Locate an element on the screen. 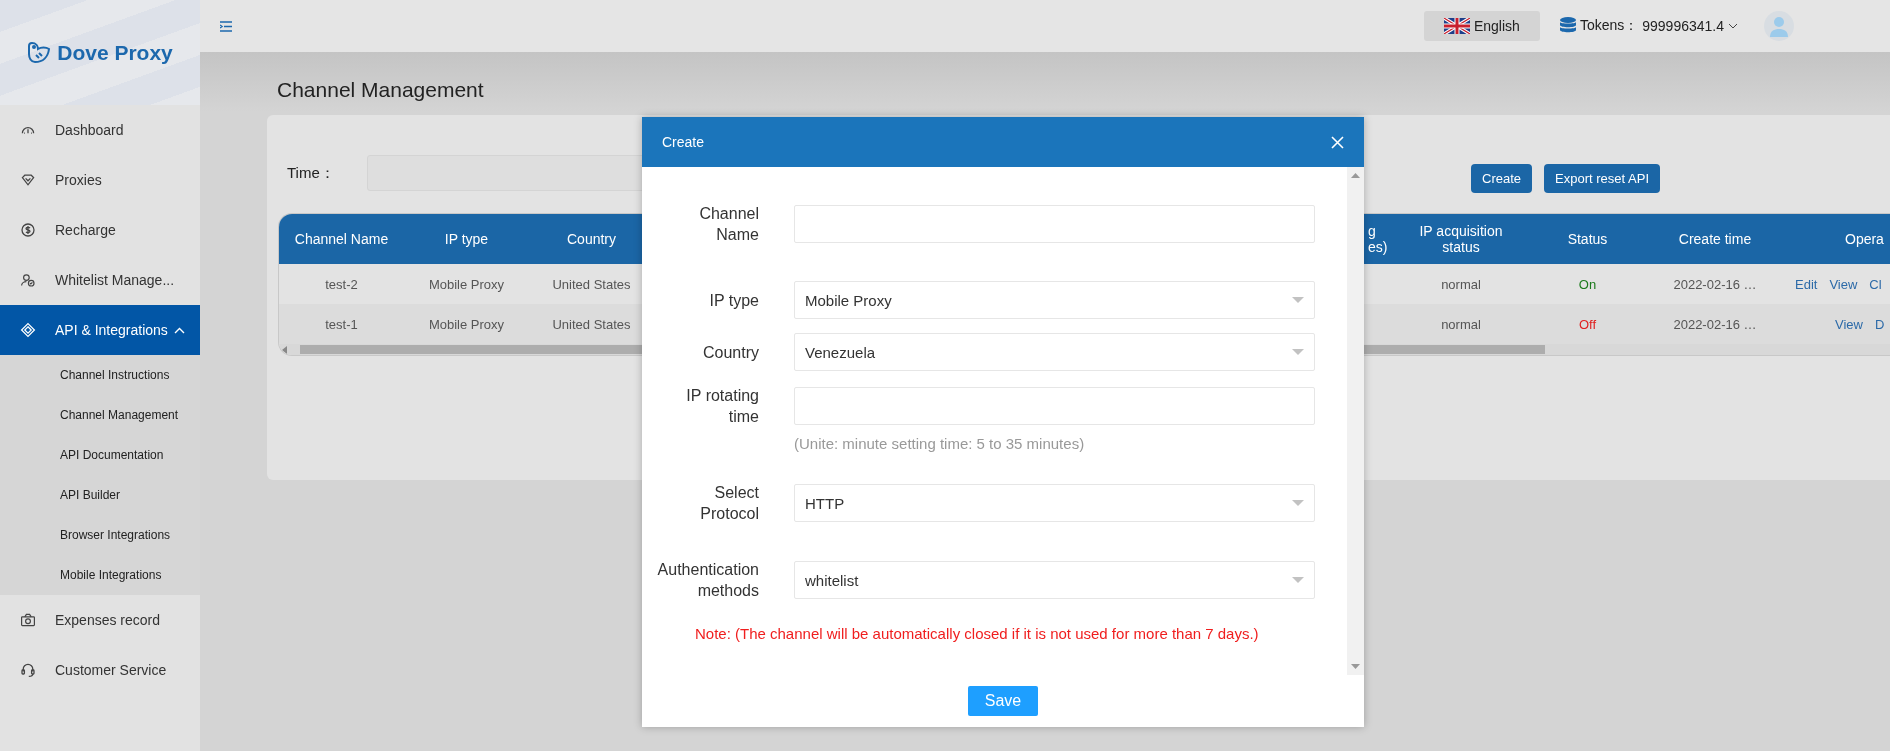 This screenshot has height=751, width=1890. note-text: Note: (The channel will be automatically closed if it is not used for more than 7 days.) is located at coordinates (977, 633).